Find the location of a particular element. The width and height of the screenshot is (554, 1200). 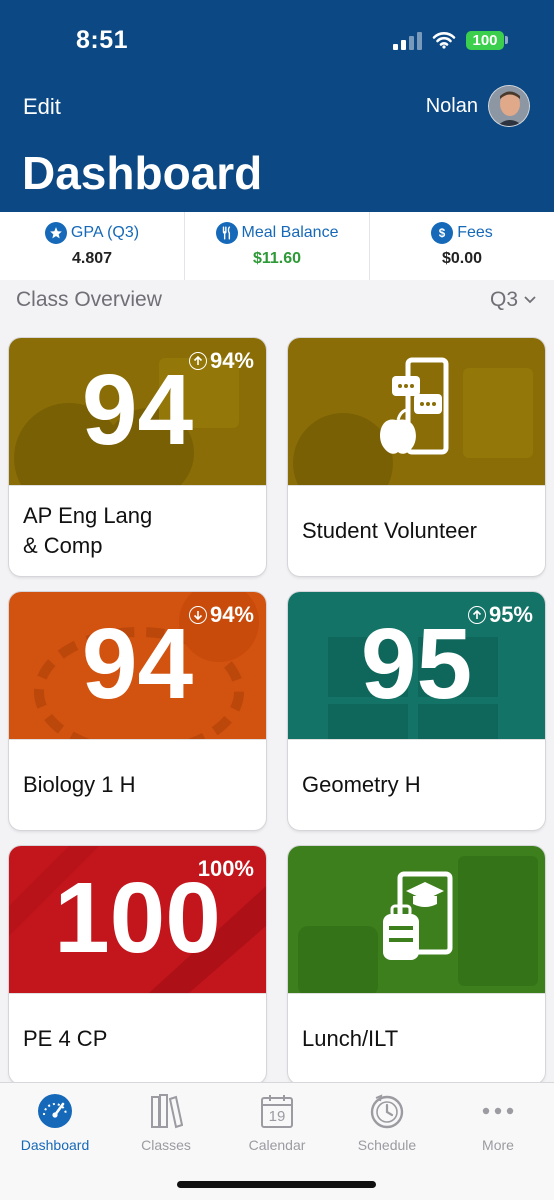

meal-balance-label: Meal Balance is located at coordinates (290, 232).